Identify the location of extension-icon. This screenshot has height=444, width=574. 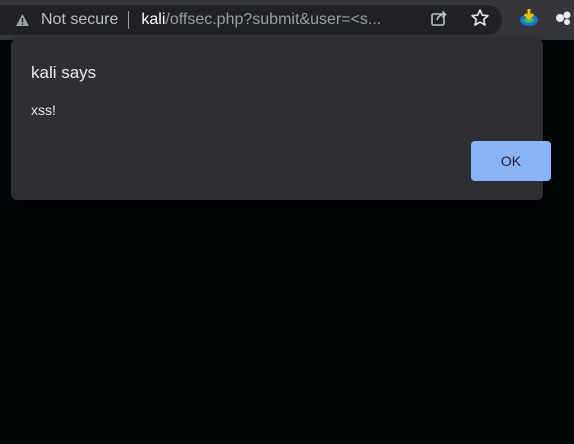
(563, 20).